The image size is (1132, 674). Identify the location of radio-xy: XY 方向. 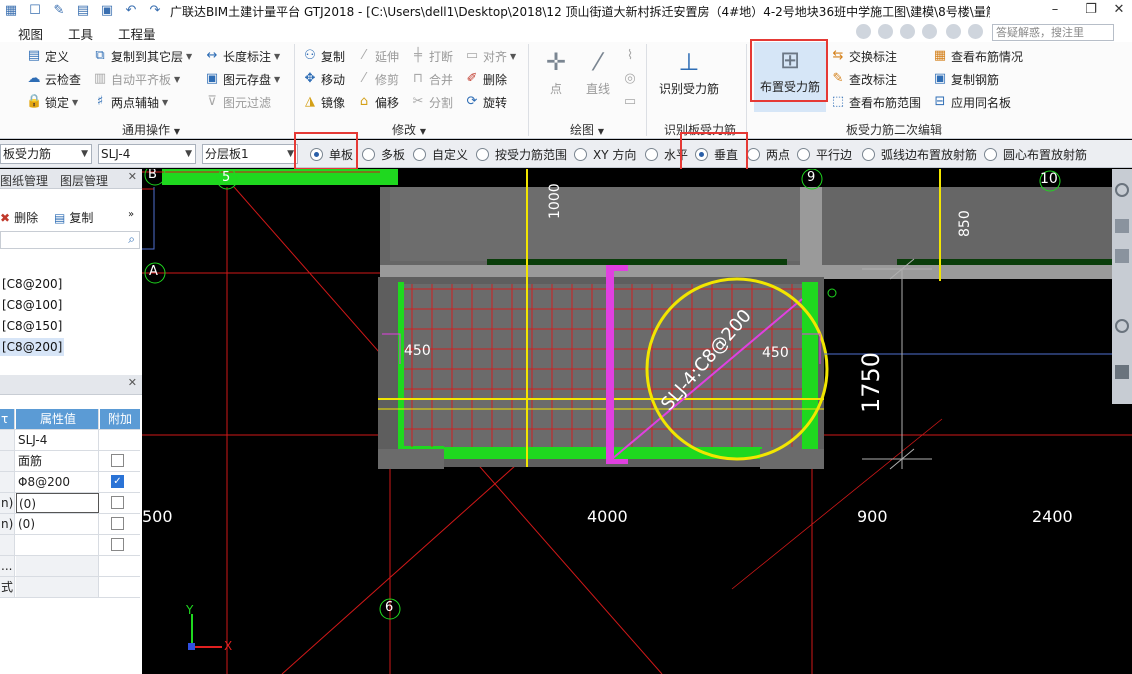
(605, 154).